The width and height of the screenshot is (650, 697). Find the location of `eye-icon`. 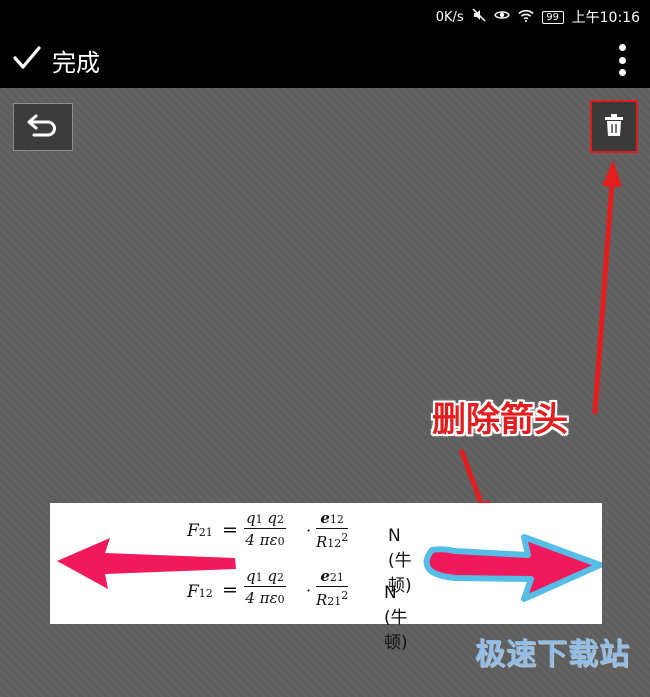

eye-icon is located at coordinates (501, 17).